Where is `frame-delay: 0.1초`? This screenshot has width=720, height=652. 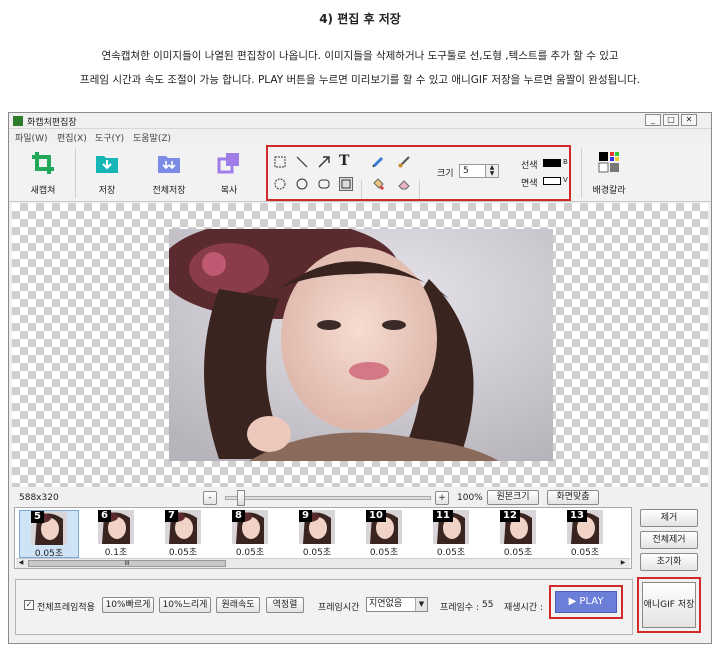 frame-delay: 0.1초 is located at coordinates (116, 553).